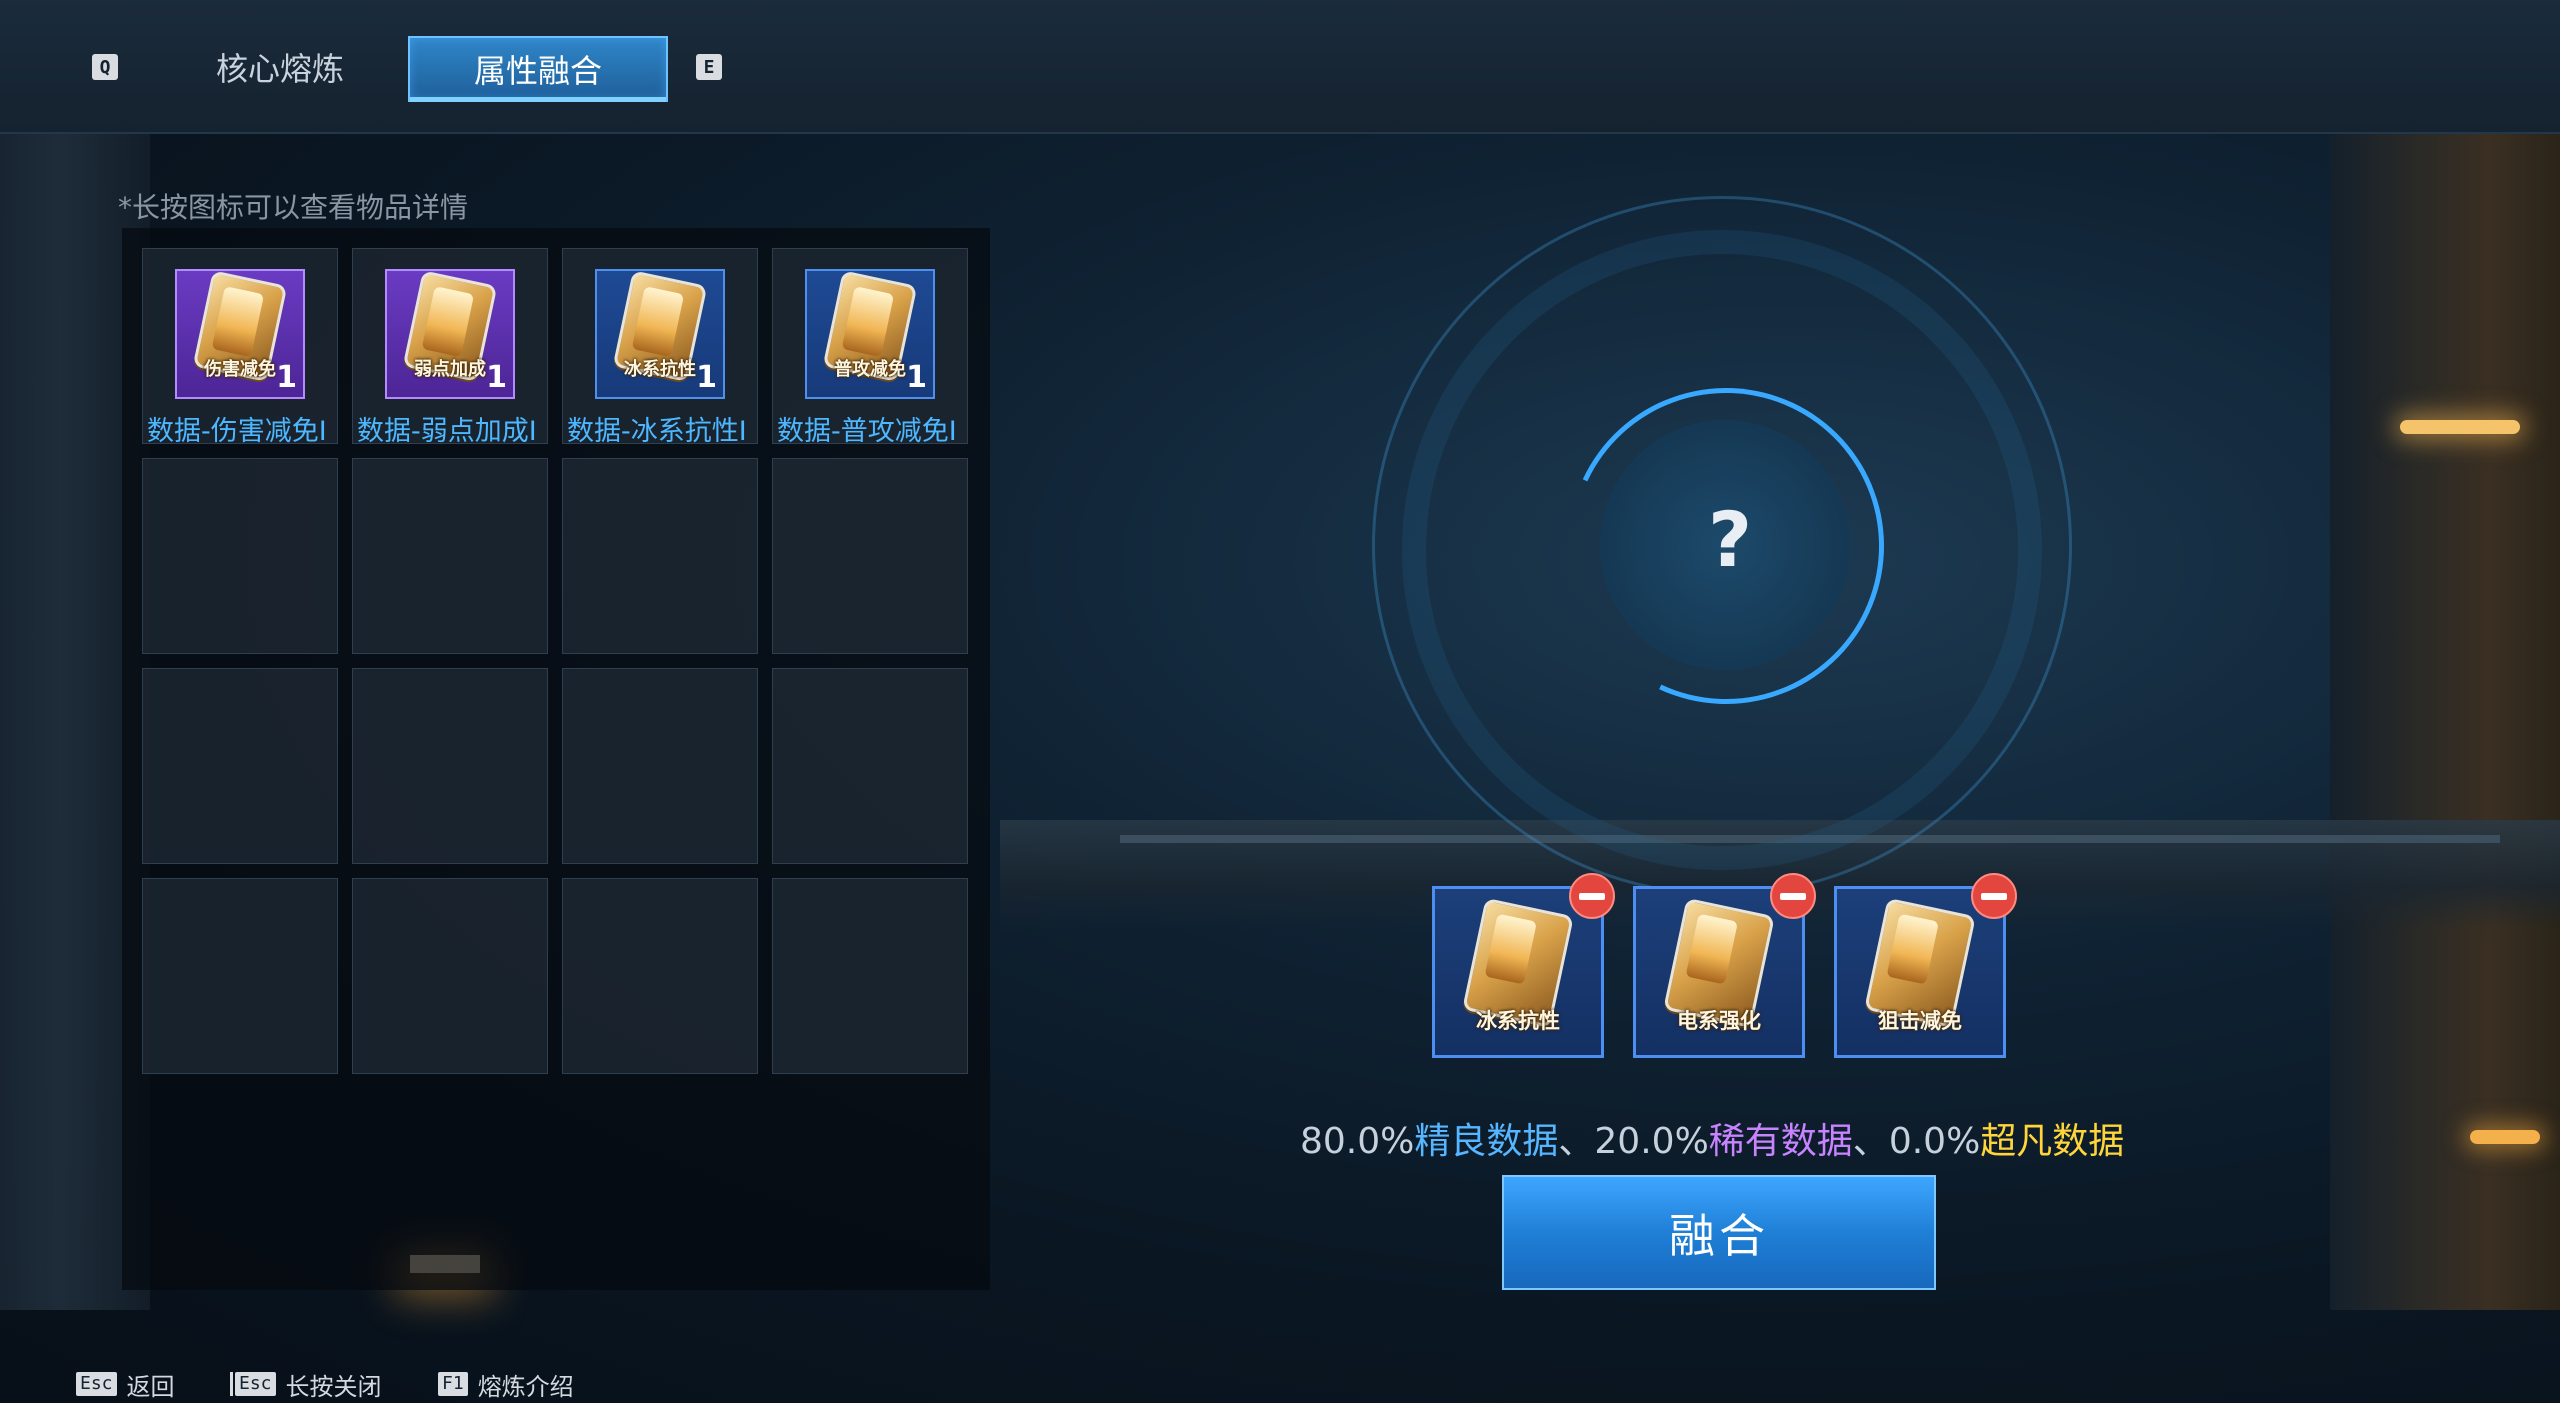  I want to click on item-name: 数据-普攻减免I, so click(867, 431).